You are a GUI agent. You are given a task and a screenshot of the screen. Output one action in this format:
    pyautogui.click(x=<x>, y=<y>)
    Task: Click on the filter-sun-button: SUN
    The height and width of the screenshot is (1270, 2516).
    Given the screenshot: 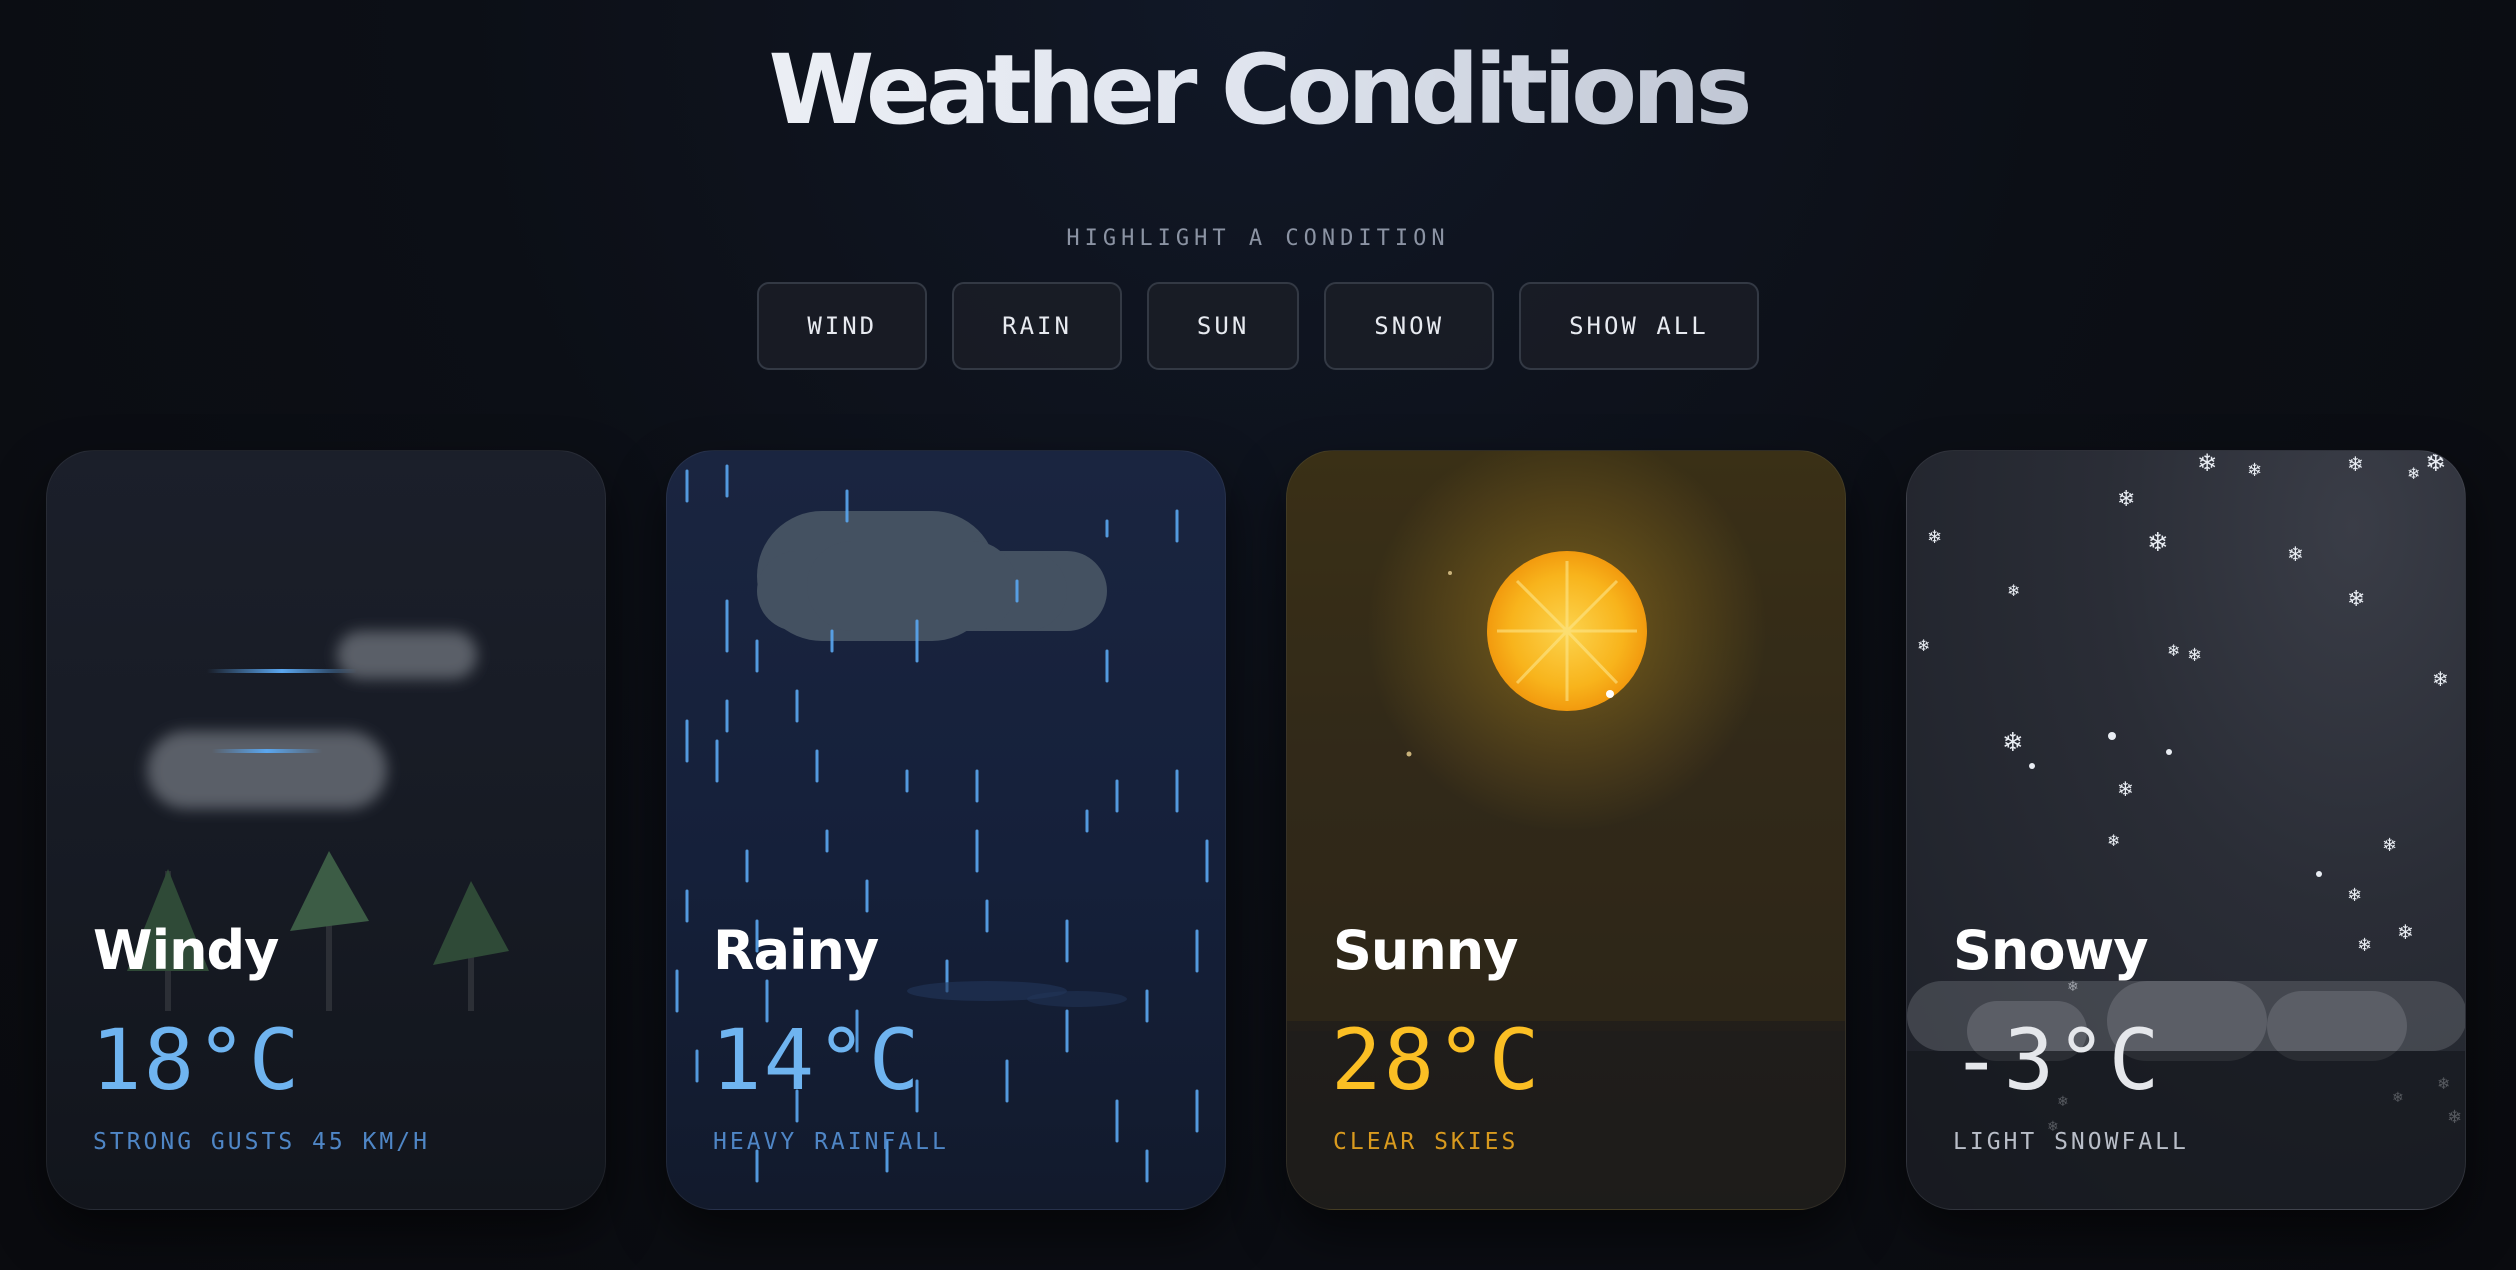 What is the action you would take?
    pyautogui.click(x=1223, y=326)
    